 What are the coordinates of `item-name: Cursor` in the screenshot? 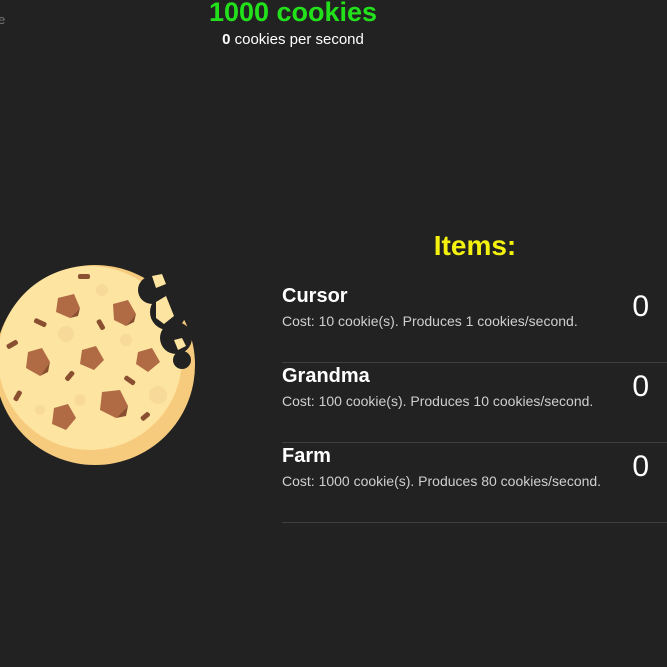 It's located at (315, 296).